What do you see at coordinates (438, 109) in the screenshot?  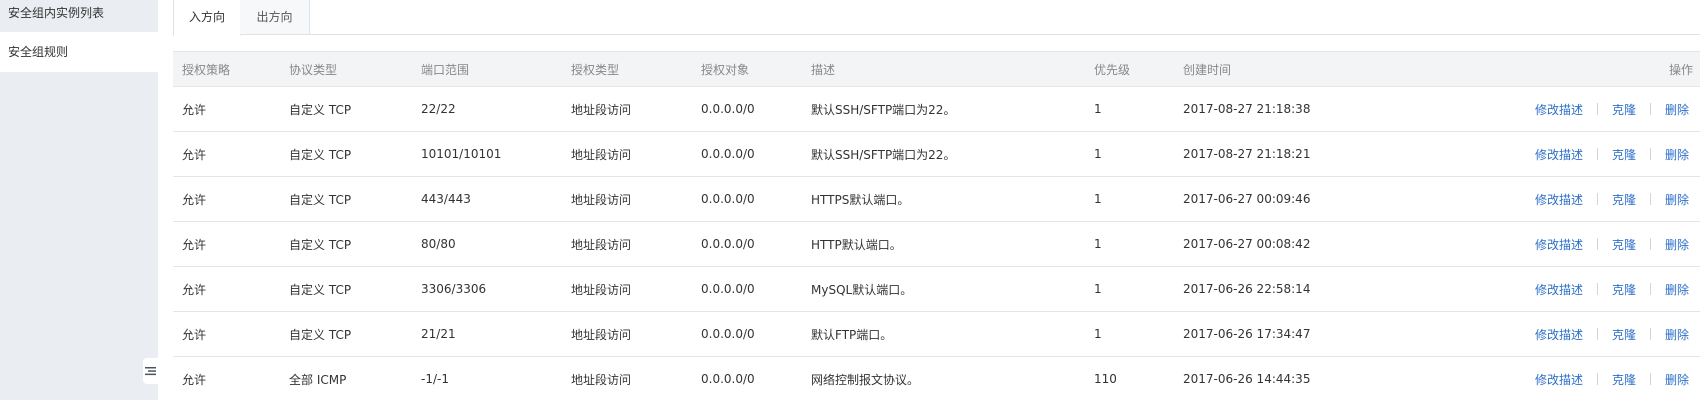 I see `cell-port-range: 22/22` at bounding box center [438, 109].